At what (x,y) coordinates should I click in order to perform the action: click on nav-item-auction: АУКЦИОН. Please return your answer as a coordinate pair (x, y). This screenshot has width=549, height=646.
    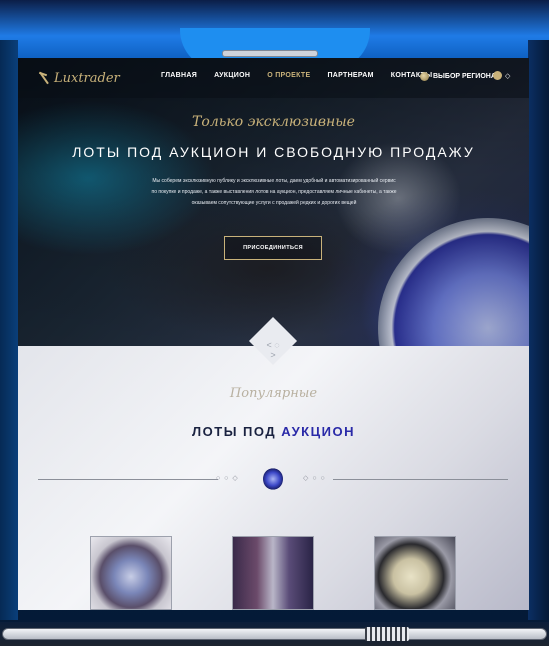
    Looking at the image, I should click on (232, 75).